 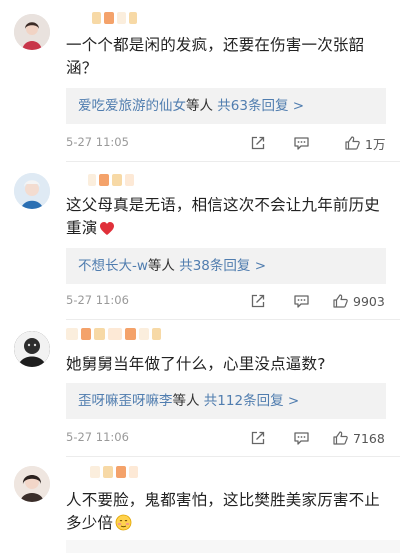 I want to click on comment-text: 人不要脸，鬼都害怕，这比樊胜美家厉害不止多少倍, so click(x=227, y=513).